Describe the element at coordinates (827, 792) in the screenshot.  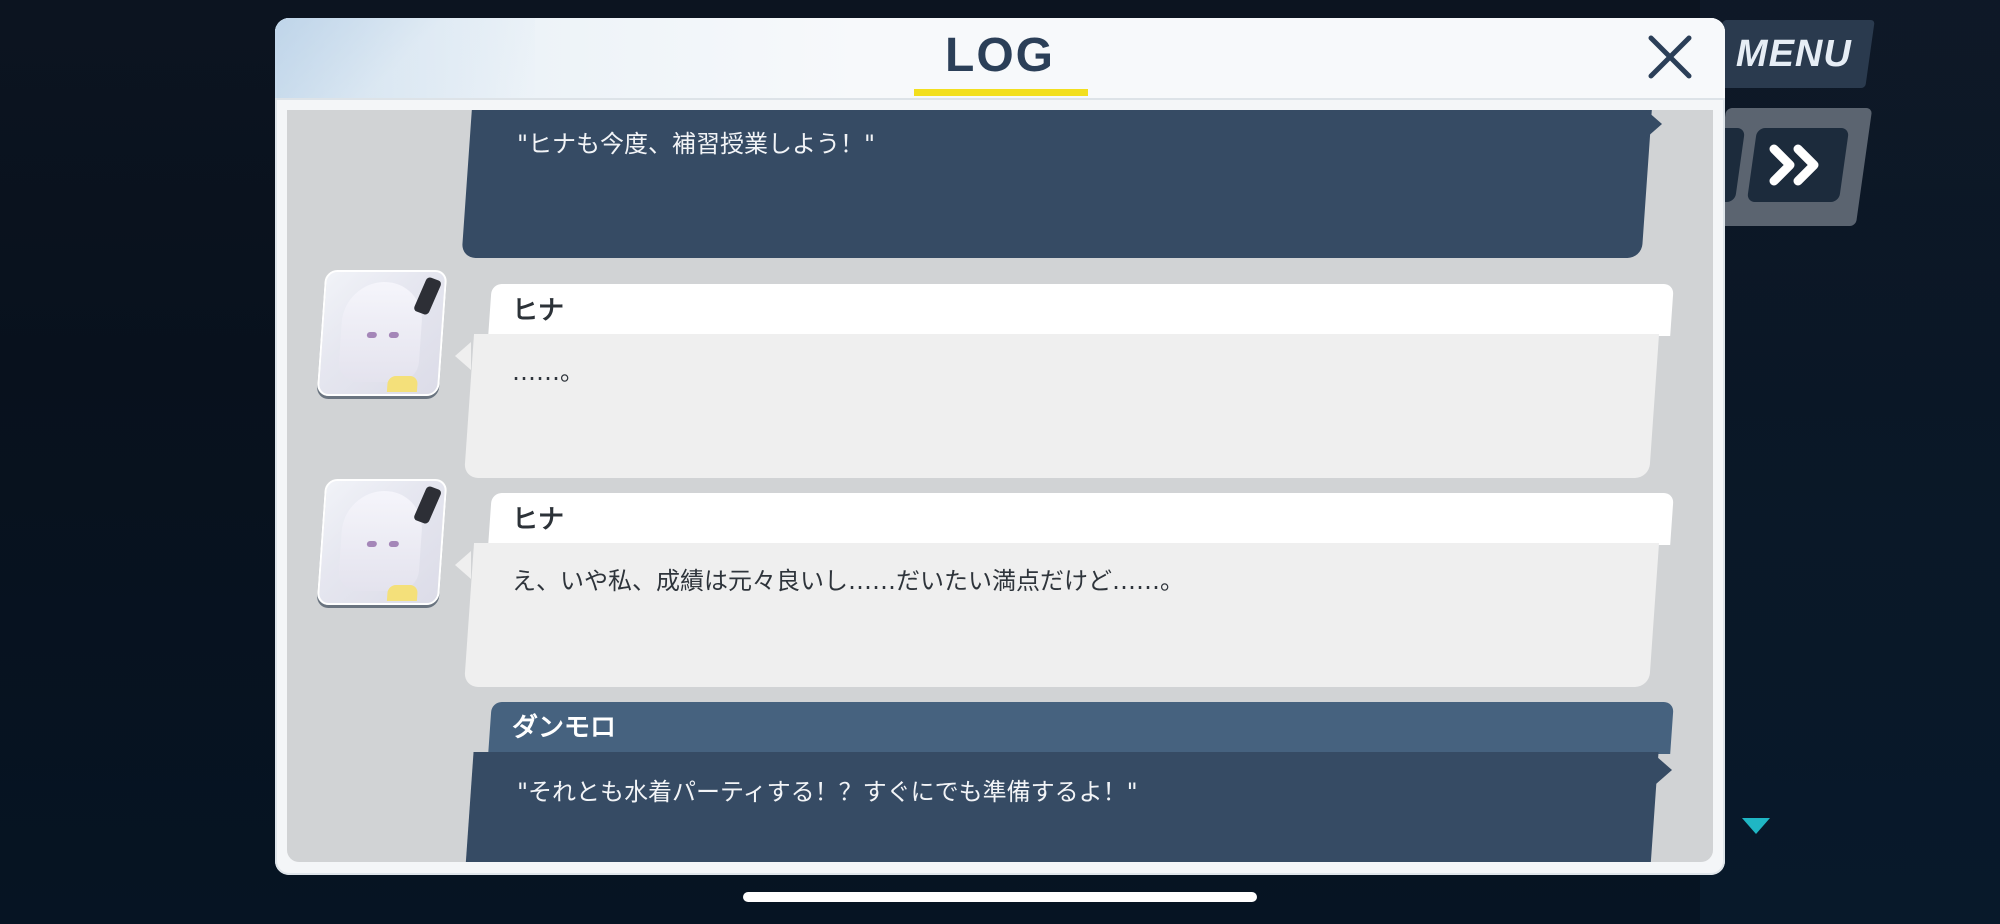
I see `log-entry-text: "それとも水着パーティする！？すぐにでも準備するよ！"` at that location.